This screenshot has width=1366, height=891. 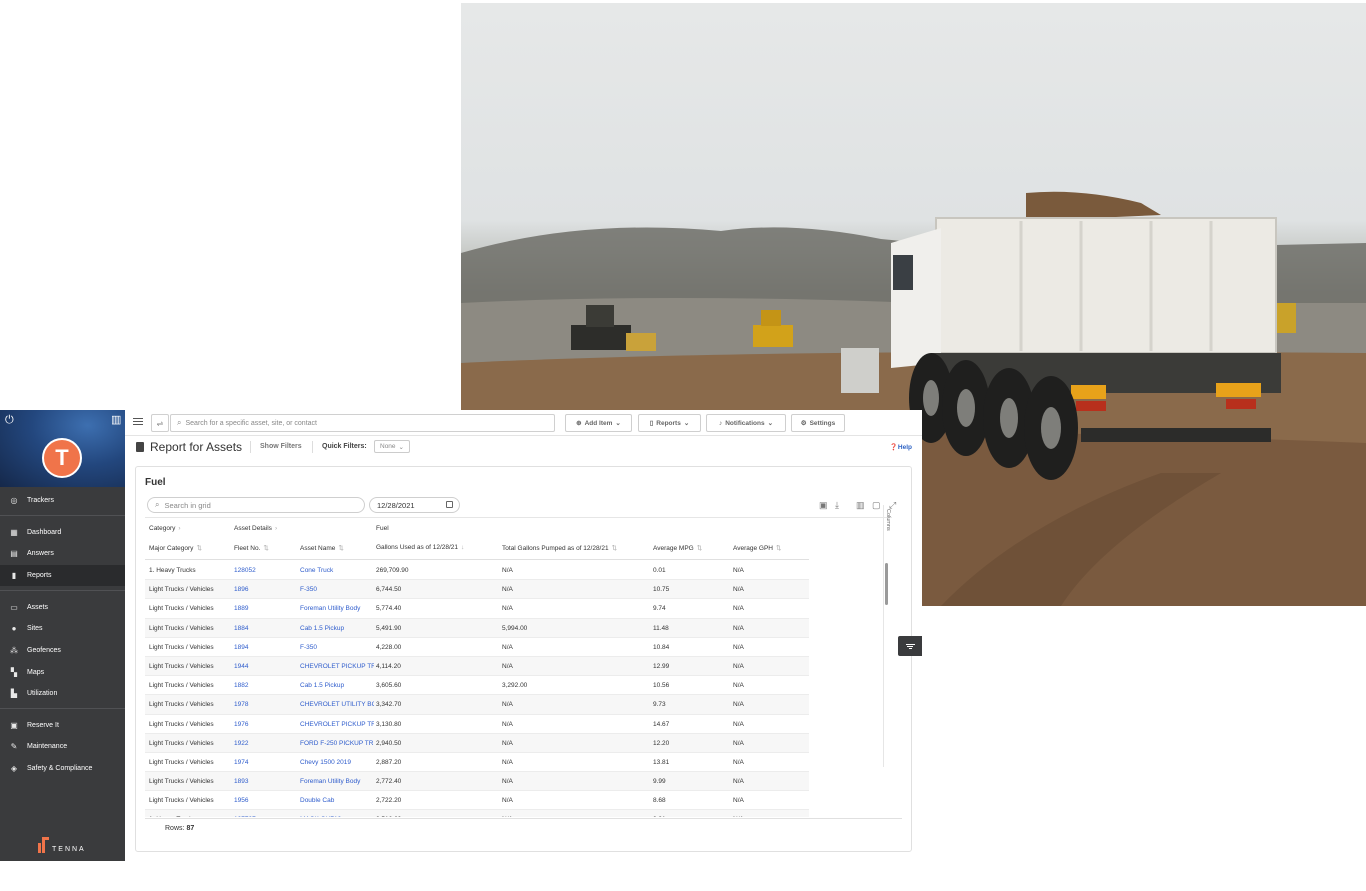 What do you see at coordinates (876, 505) in the screenshot?
I see `expand-view-icon: ▢` at bounding box center [876, 505].